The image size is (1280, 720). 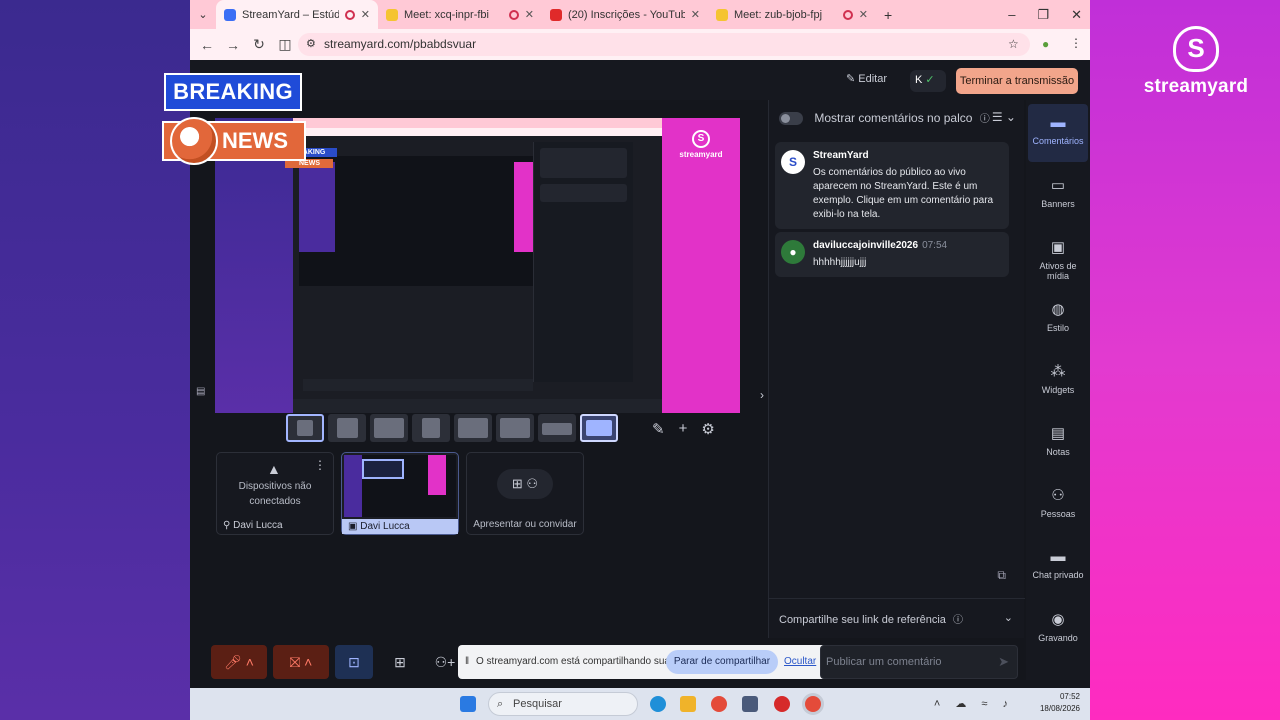 What do you see at coordinates (557, 428) in the screenshot?
I see `layout-screen` at bounding box center [557, 428].